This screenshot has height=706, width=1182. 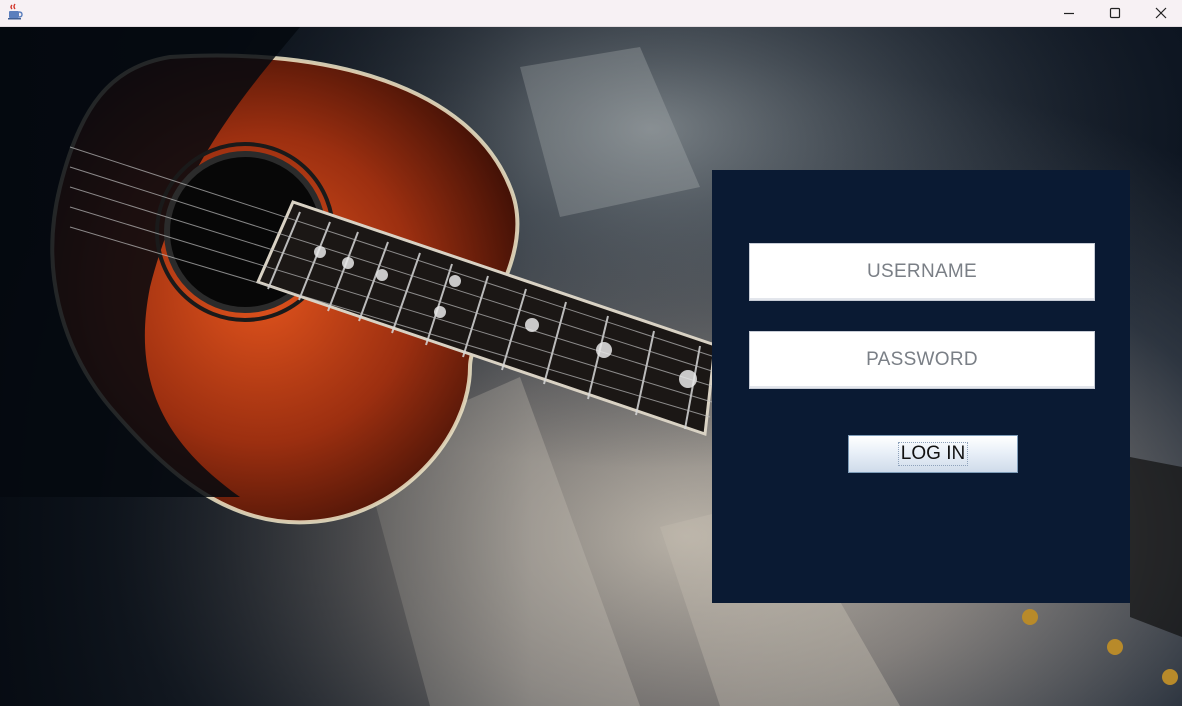 I want to click on title-bar, so click(x=591, y=13).